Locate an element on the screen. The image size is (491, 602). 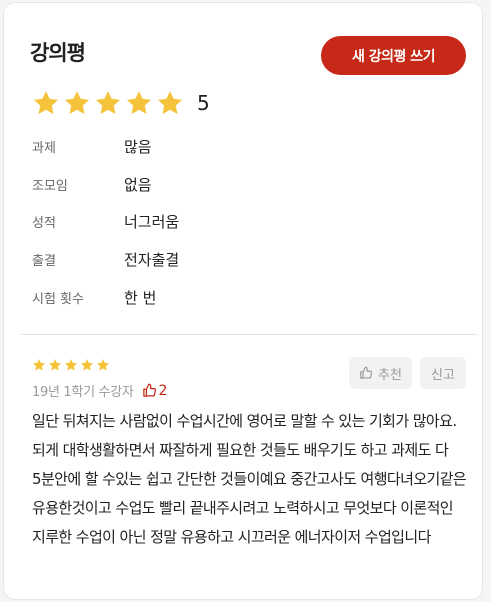
like-count: 2 is located at coordinates (155, 390).